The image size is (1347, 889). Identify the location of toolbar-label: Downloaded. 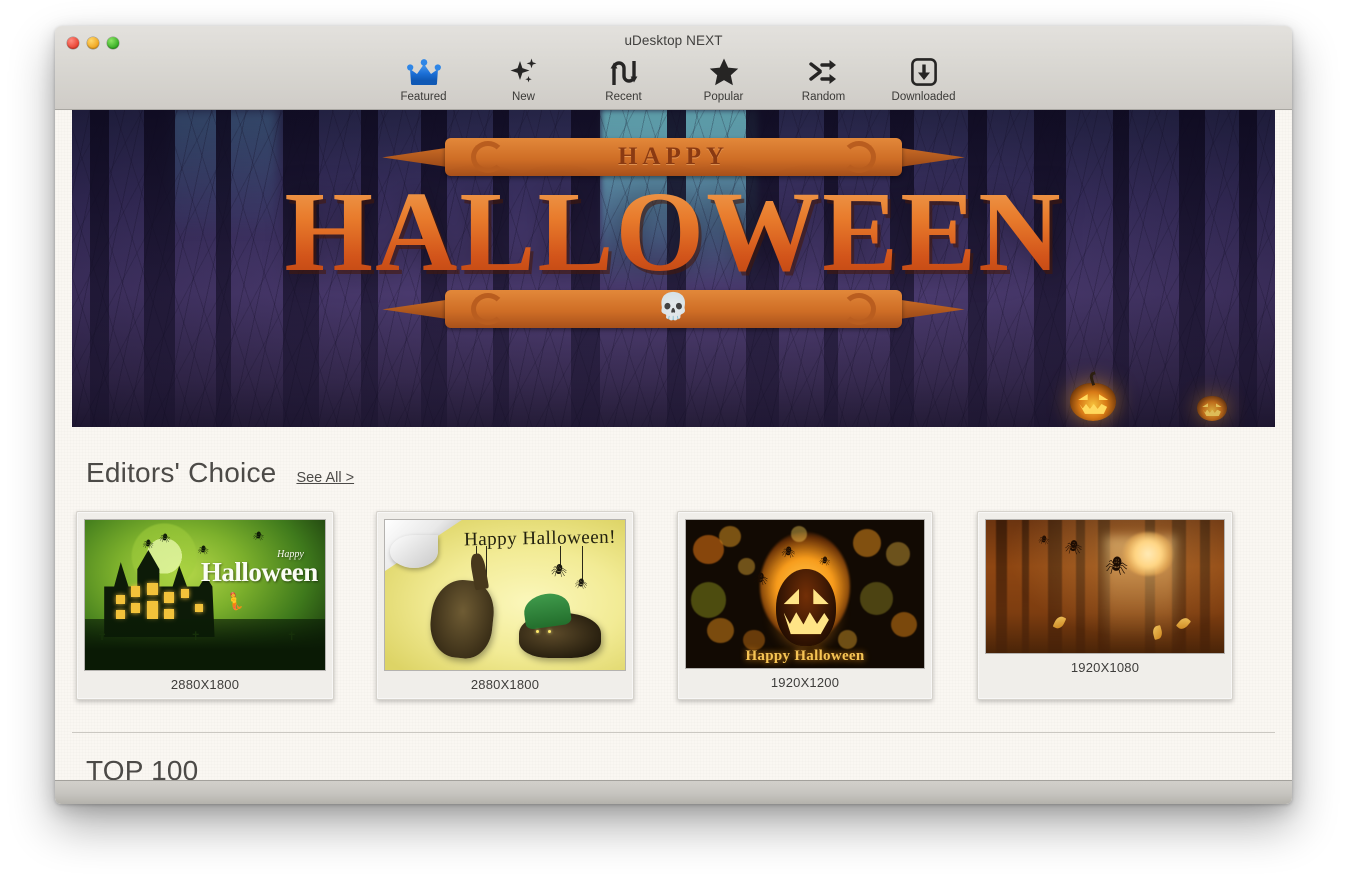
(923, 97).